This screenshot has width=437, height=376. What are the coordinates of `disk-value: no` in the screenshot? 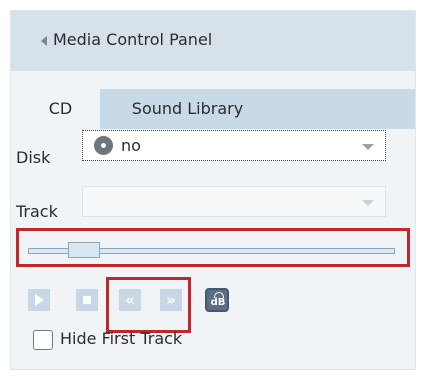 It's located at (131, 145).